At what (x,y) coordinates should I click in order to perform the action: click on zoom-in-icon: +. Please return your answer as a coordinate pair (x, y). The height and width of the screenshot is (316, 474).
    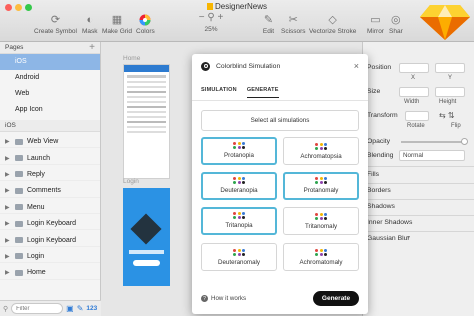
    Looking at the image, I should click on (220, 17).